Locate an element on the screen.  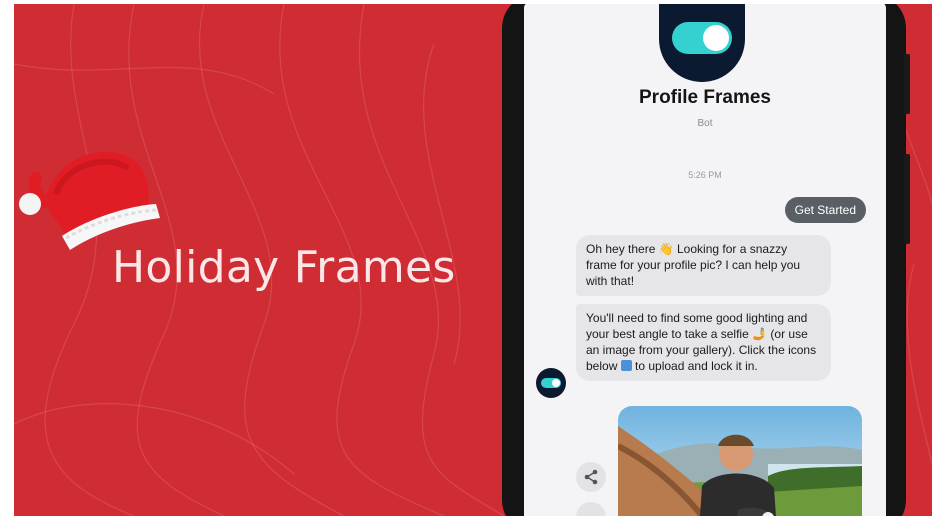
selfie-icon: 🤳 is located at coordinates (760, 334).